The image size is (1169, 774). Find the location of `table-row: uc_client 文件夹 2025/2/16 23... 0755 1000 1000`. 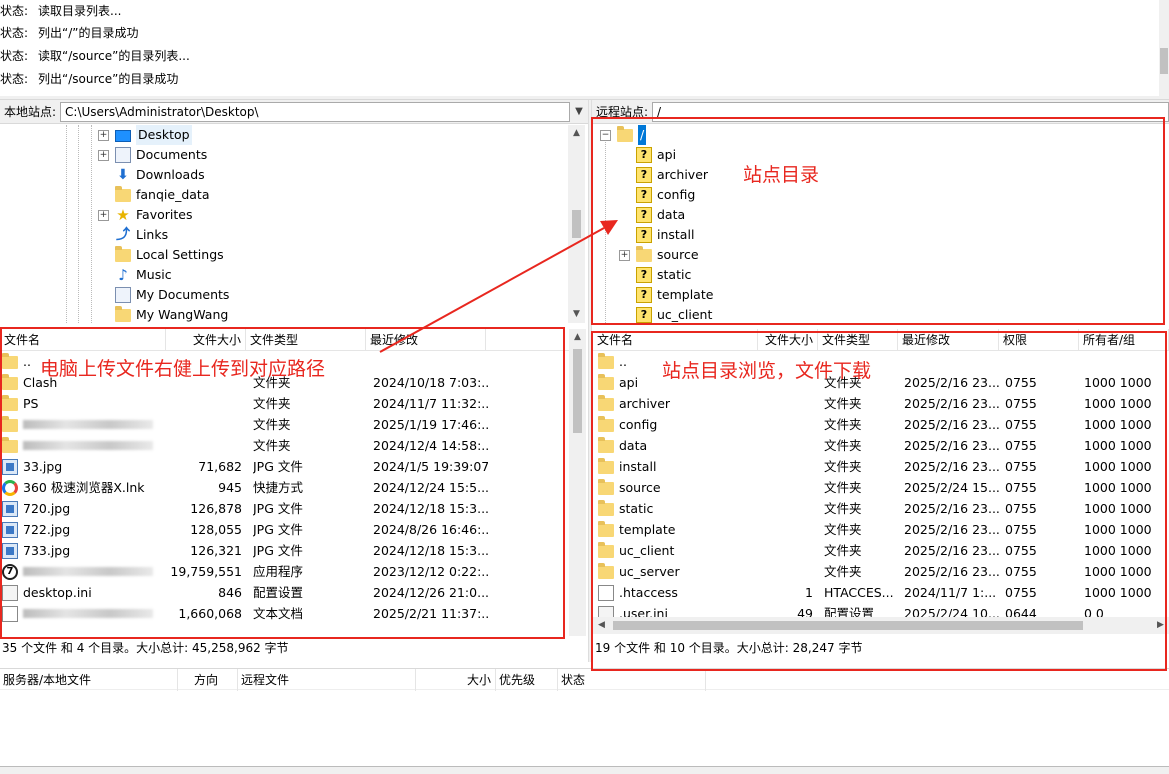

table-row: uc_client 文件夹 2025/2/16 23... 0755 1000 1000 is located at coordinates (881, 550).